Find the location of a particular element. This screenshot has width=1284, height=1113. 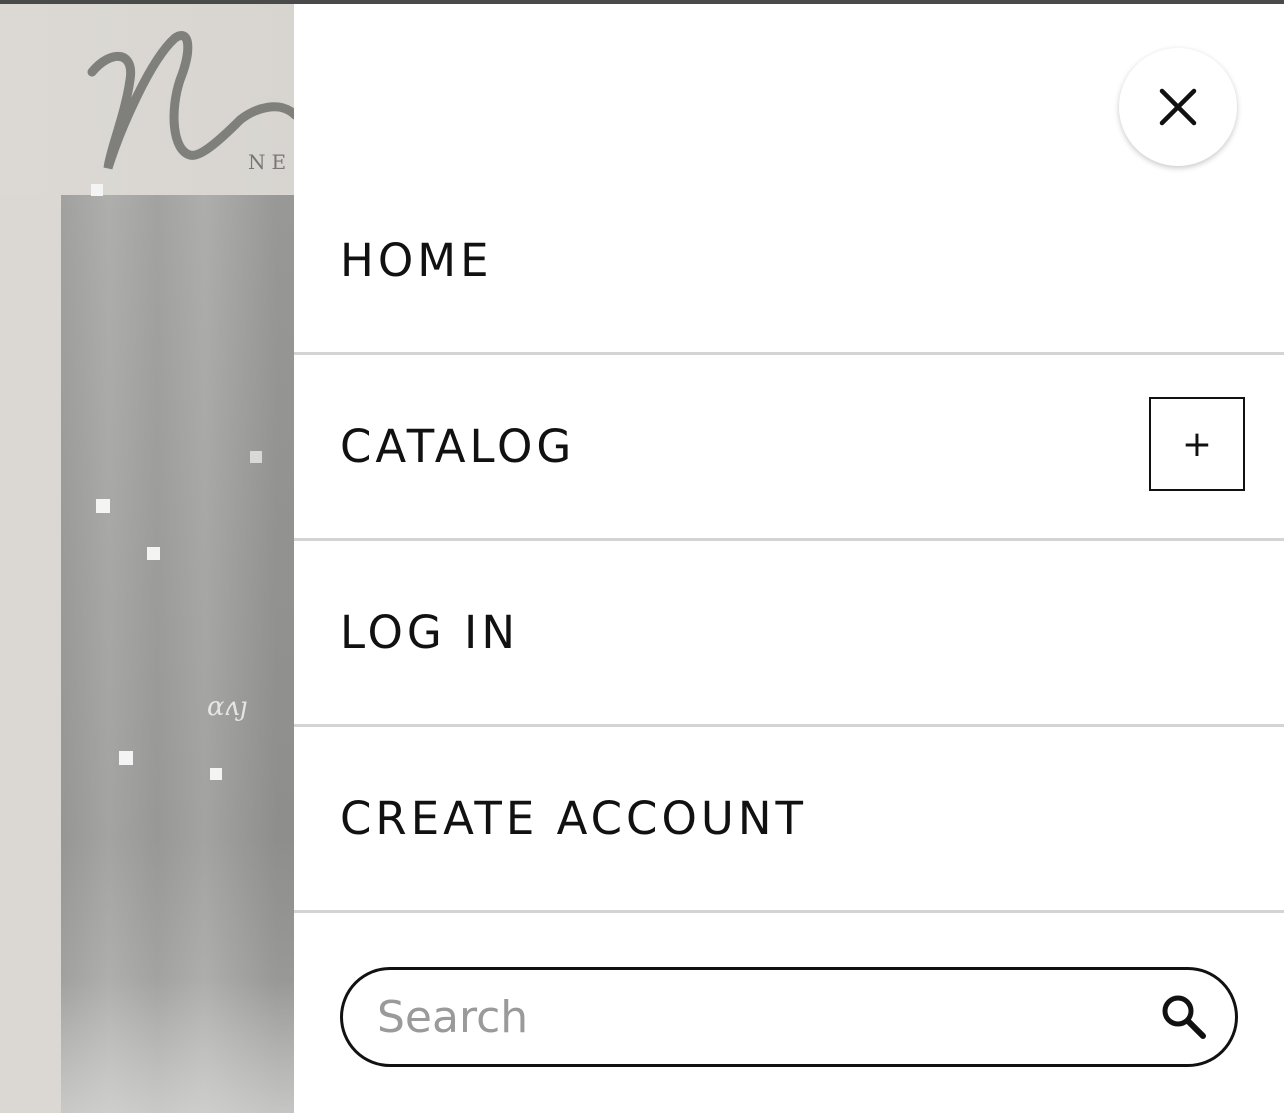

menu-item-home: HOME is located at coordinates (789, 260).